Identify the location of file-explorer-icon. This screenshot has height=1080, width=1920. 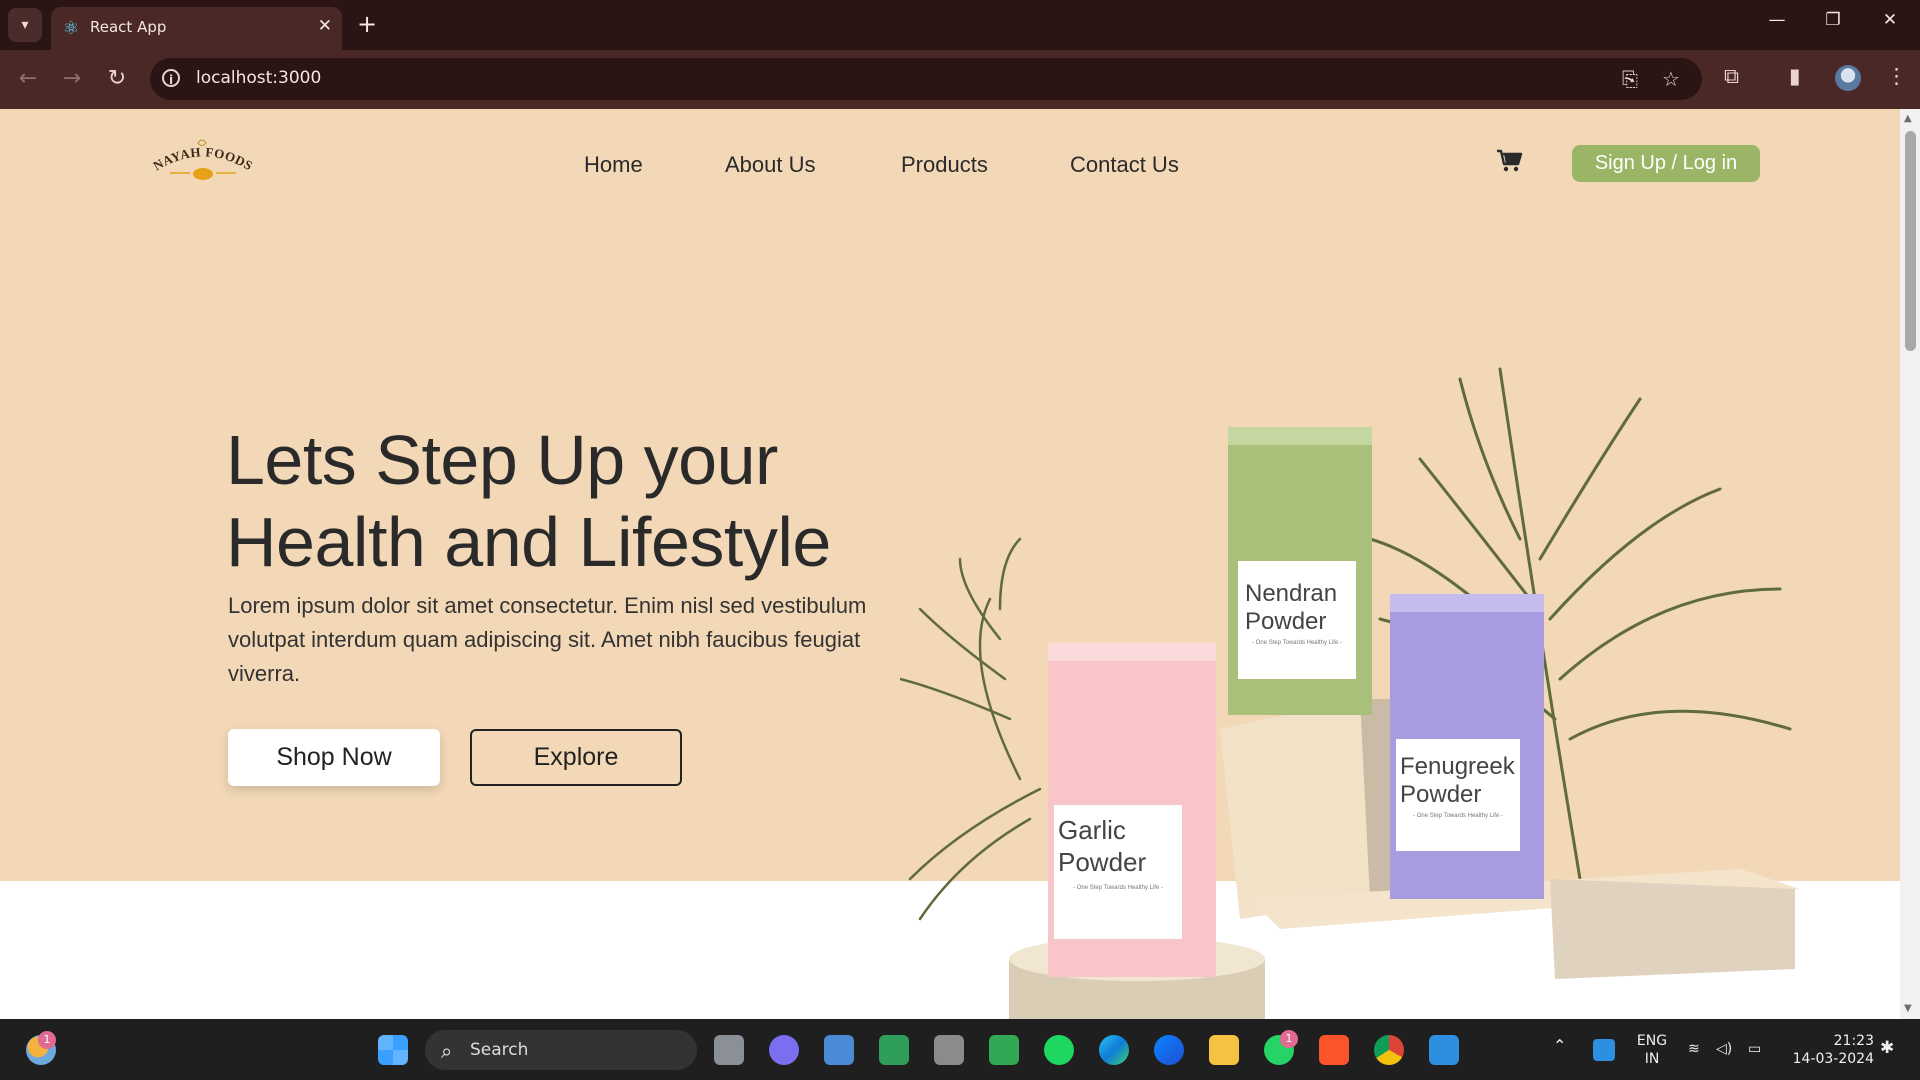
(1224, 1050).